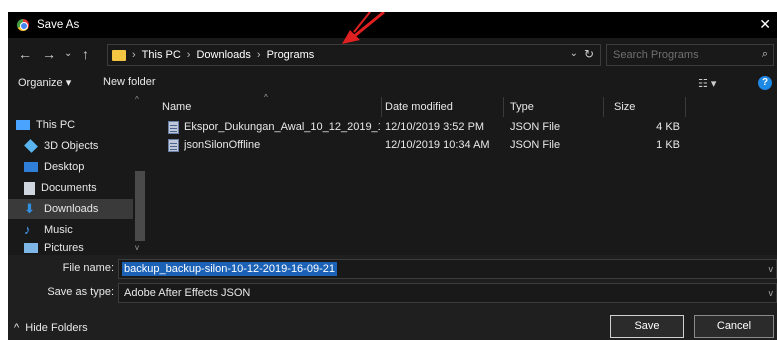 The height and width of the screenshot is (340, 777). What do you see at coordinates (437, 145) in the screenshot?
I see `file-date: 12/10/2019 10:34 AM` at bounding box center [437, 145].